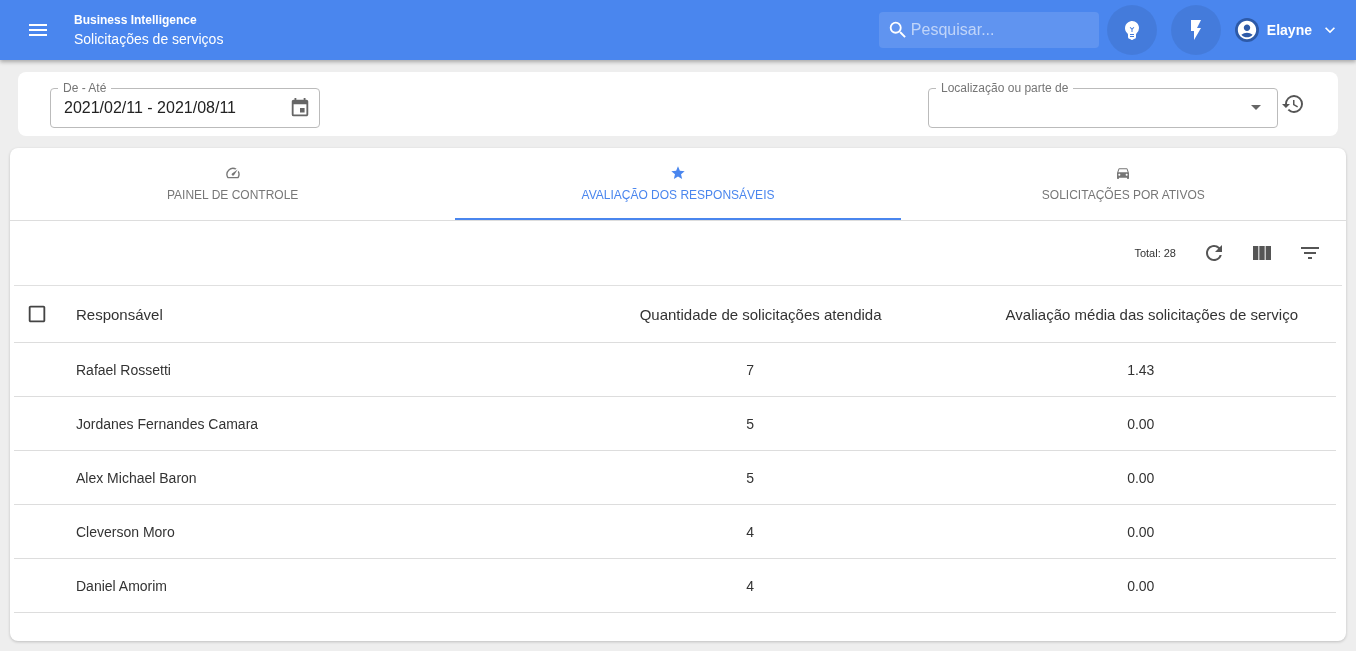  Describe the element at coordinates (1131, 30) in the screenshot. I see `lightbulb-icon` at that location.